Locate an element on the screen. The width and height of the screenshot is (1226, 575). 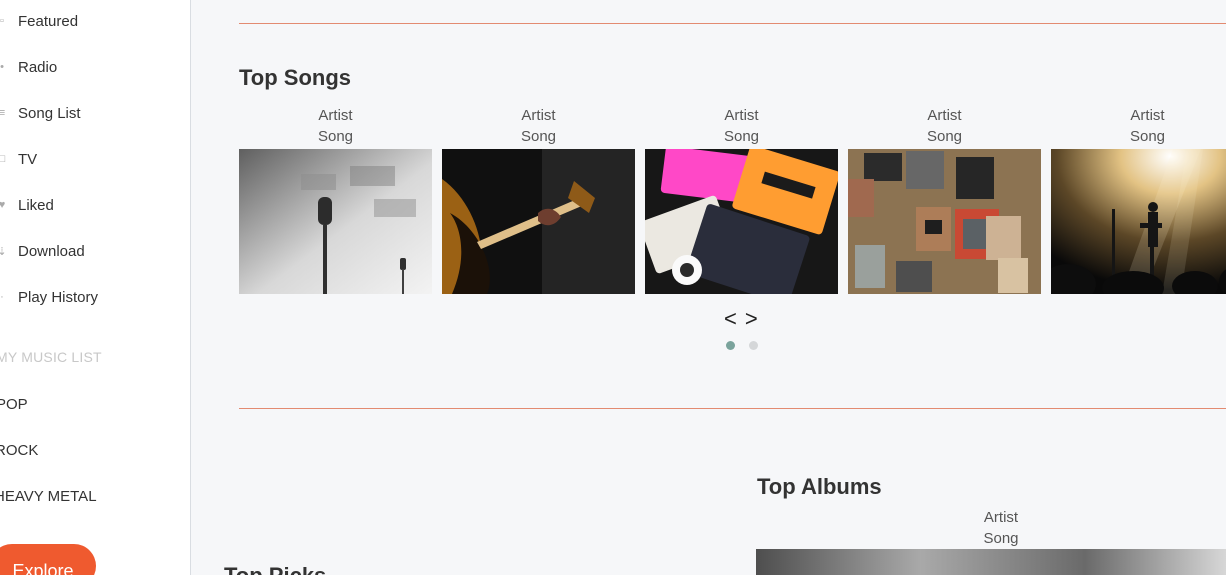
sidebar-item-featured: ▫ Featured is located at coordinates (39, 21).